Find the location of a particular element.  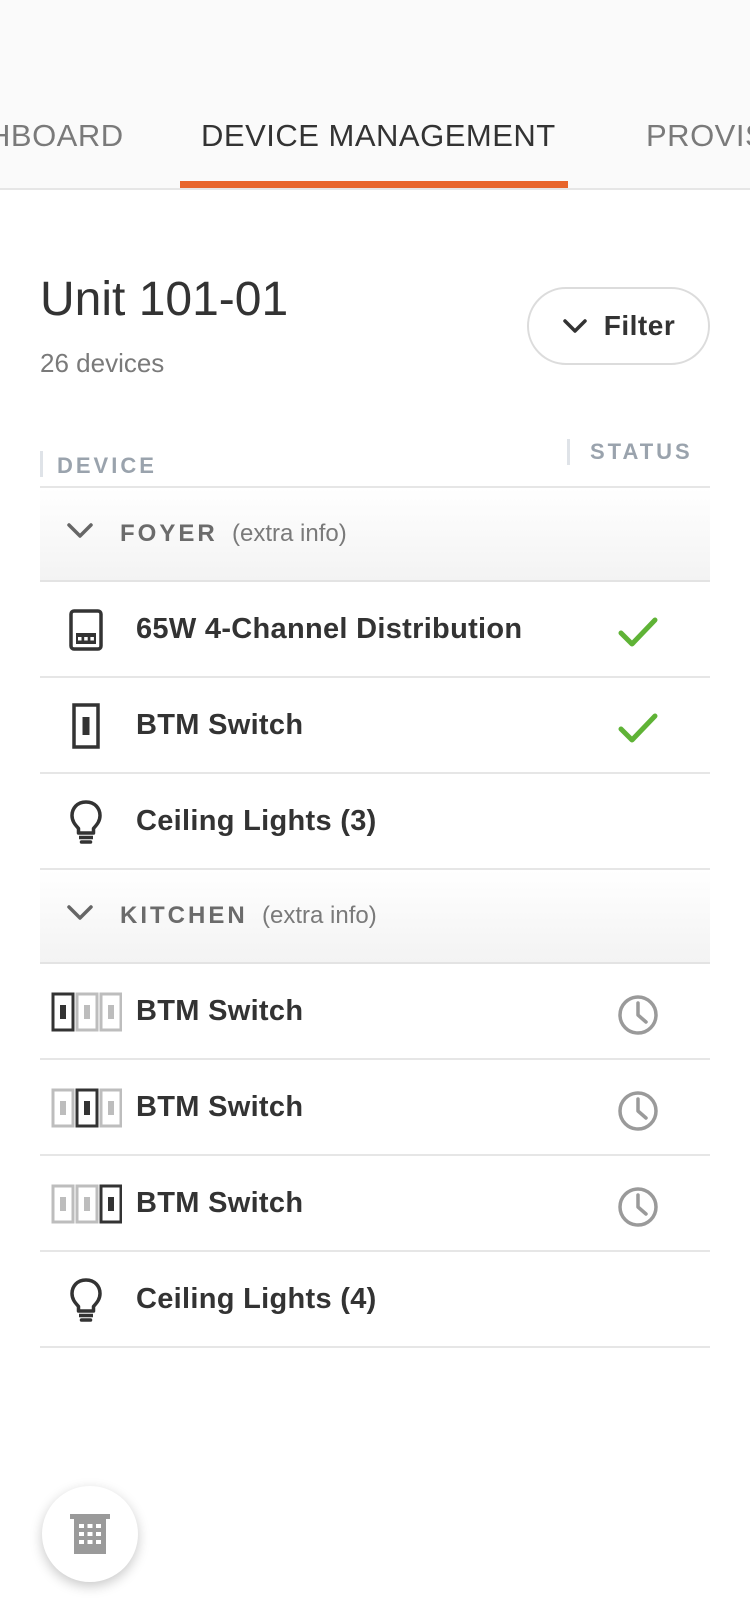

device-name: 65W 4-Channel Distribution is located at coordinates (329, 629).